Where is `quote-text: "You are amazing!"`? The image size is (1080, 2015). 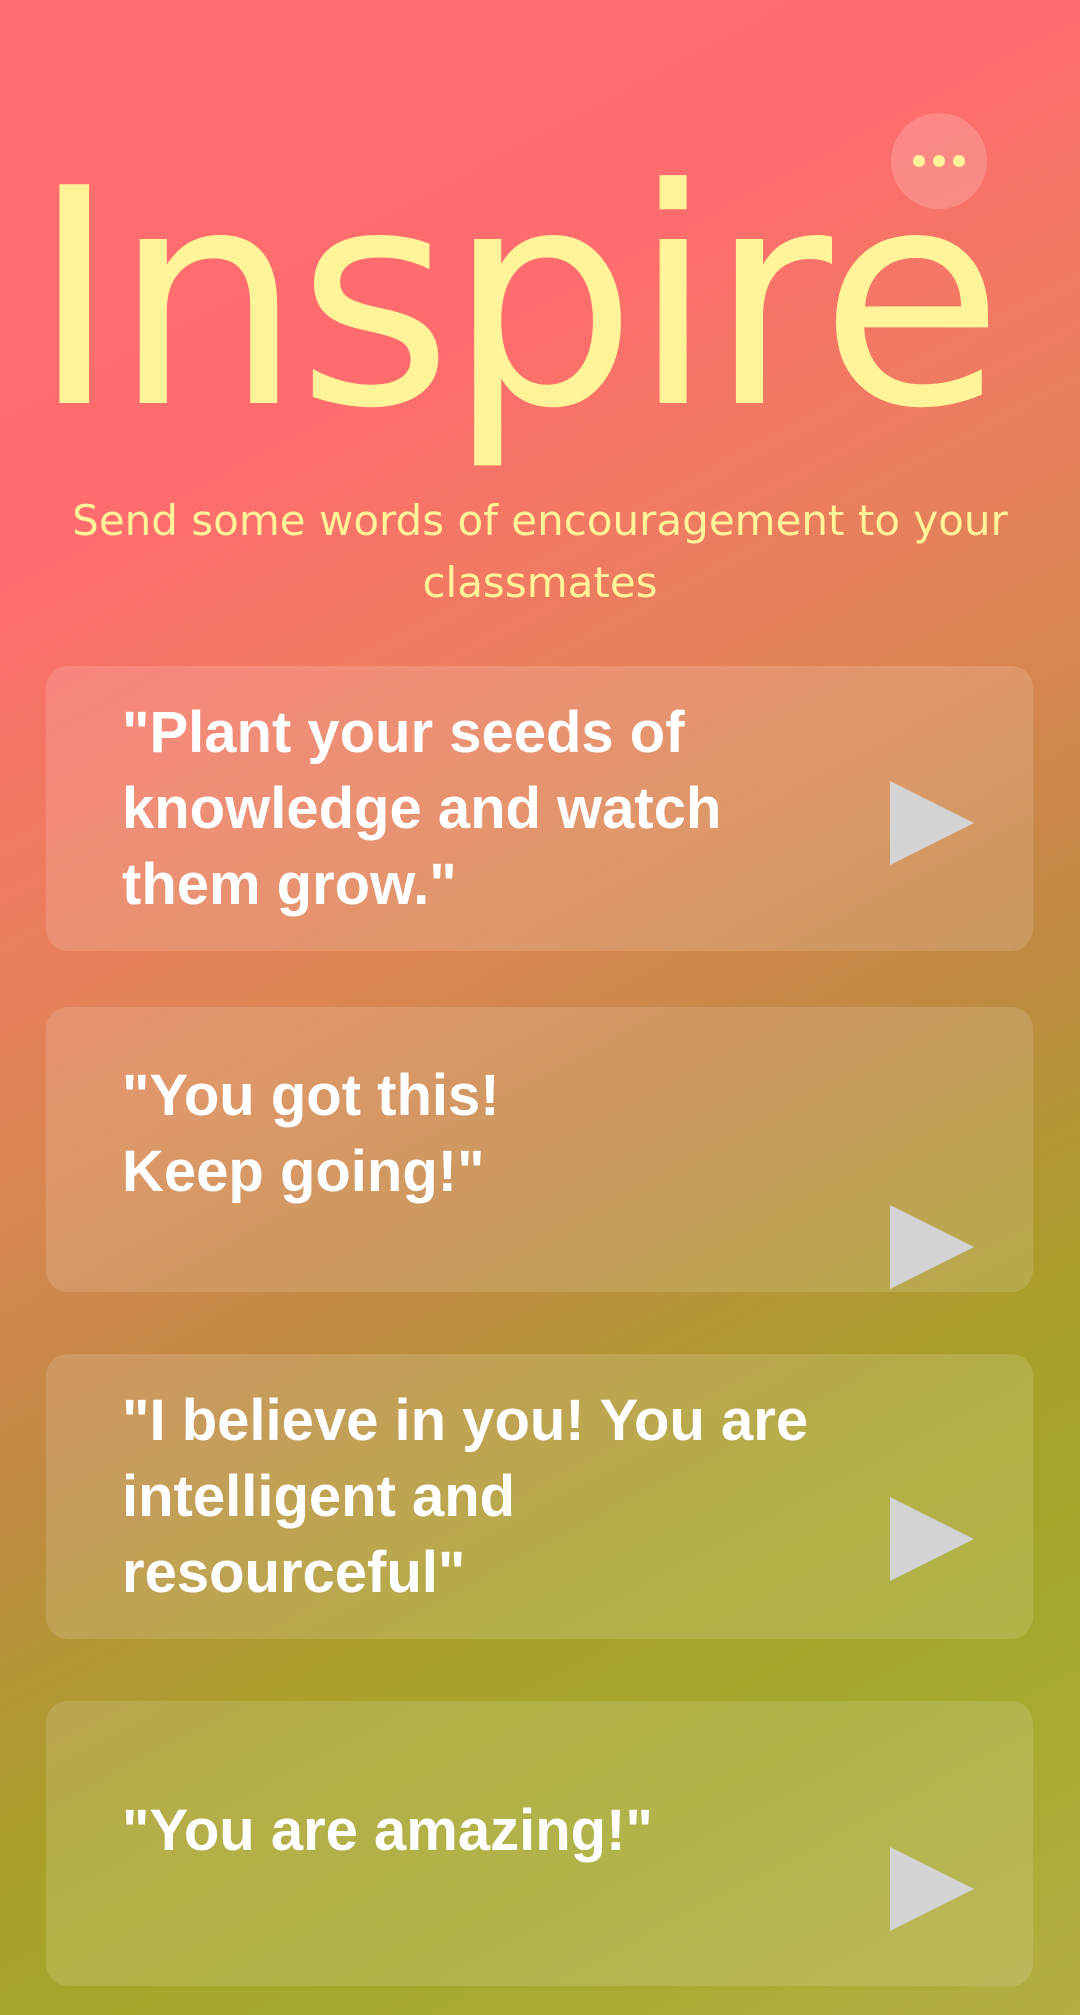
quote-text: "You are amazing!" is located at coordinates (387, 1830).